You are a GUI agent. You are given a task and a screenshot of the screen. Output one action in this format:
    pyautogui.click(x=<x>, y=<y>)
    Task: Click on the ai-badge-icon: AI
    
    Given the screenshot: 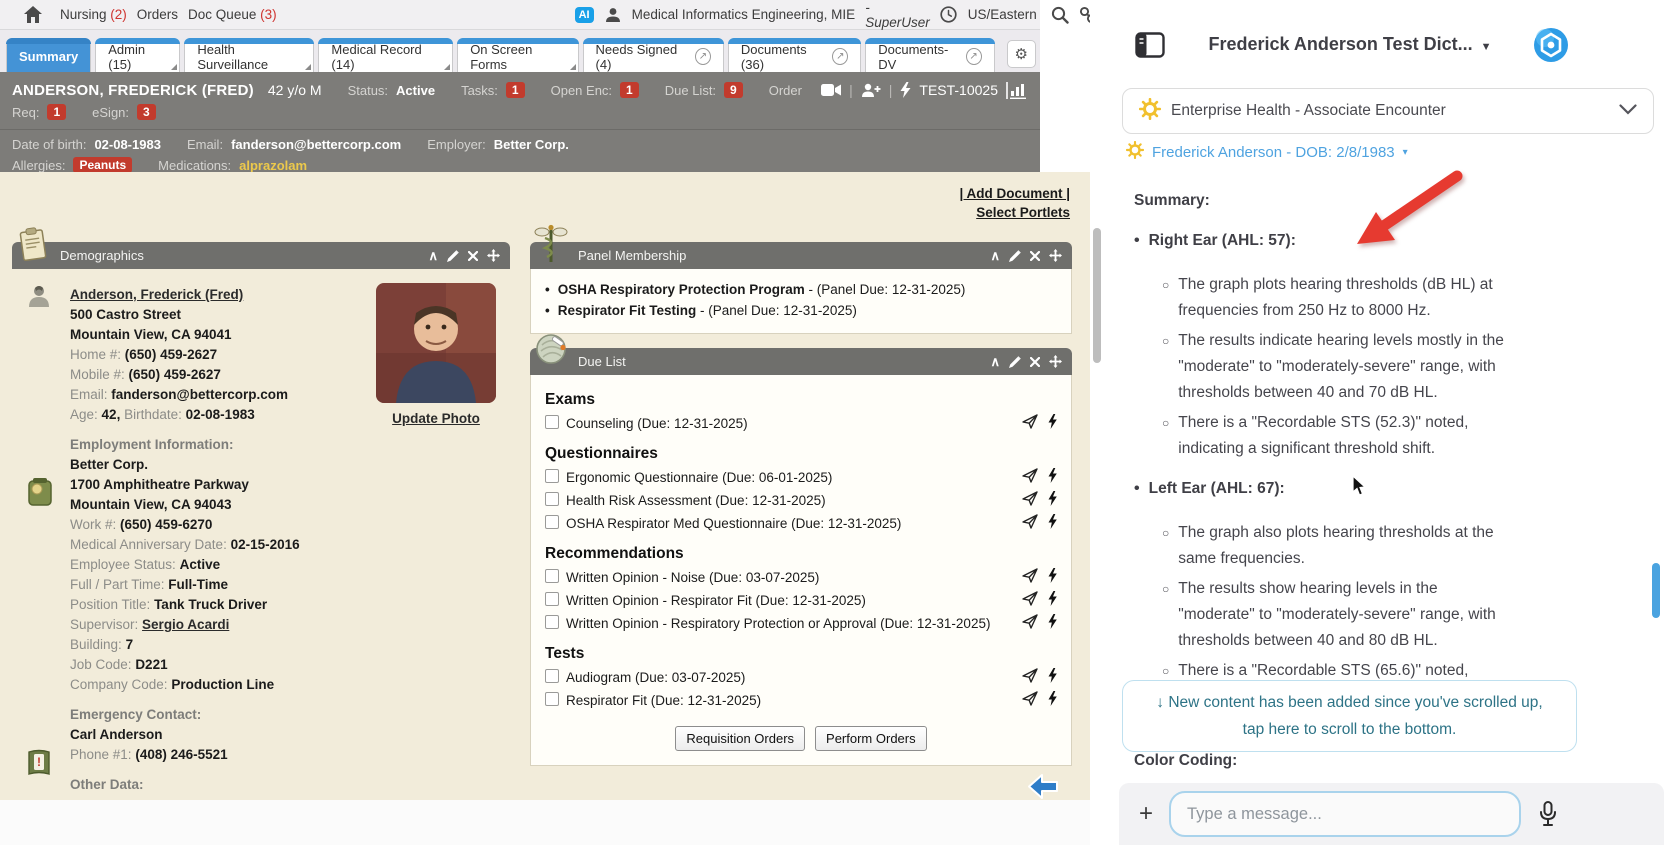 What is the action you would take?
    pyautogui.click(x=584, y=14)
    